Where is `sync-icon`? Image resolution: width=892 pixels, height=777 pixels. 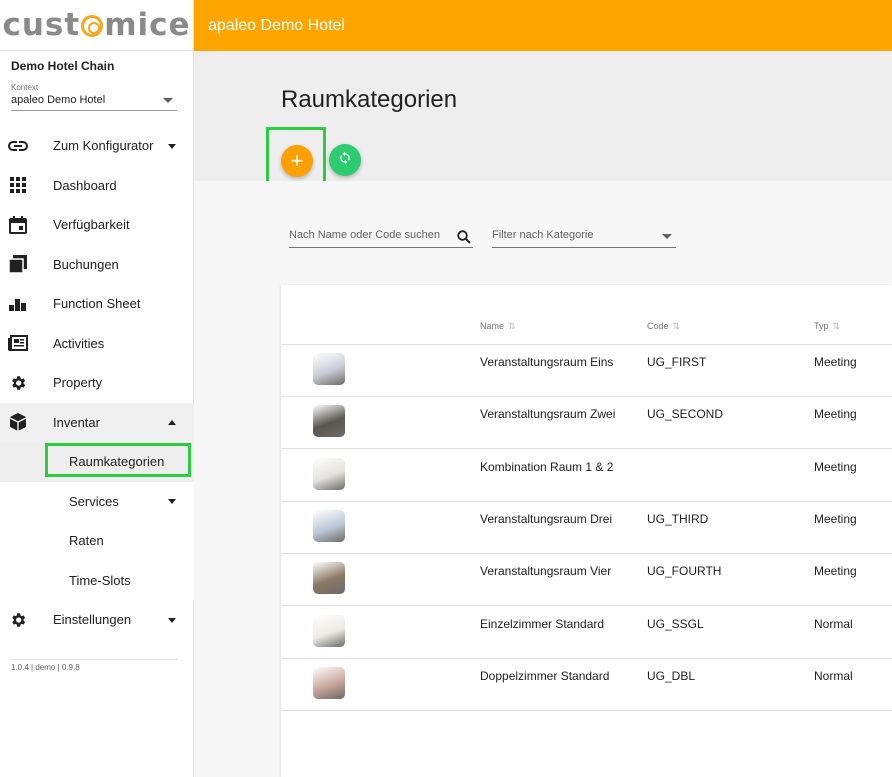
sync-icon is located at coordinates (345, 160).